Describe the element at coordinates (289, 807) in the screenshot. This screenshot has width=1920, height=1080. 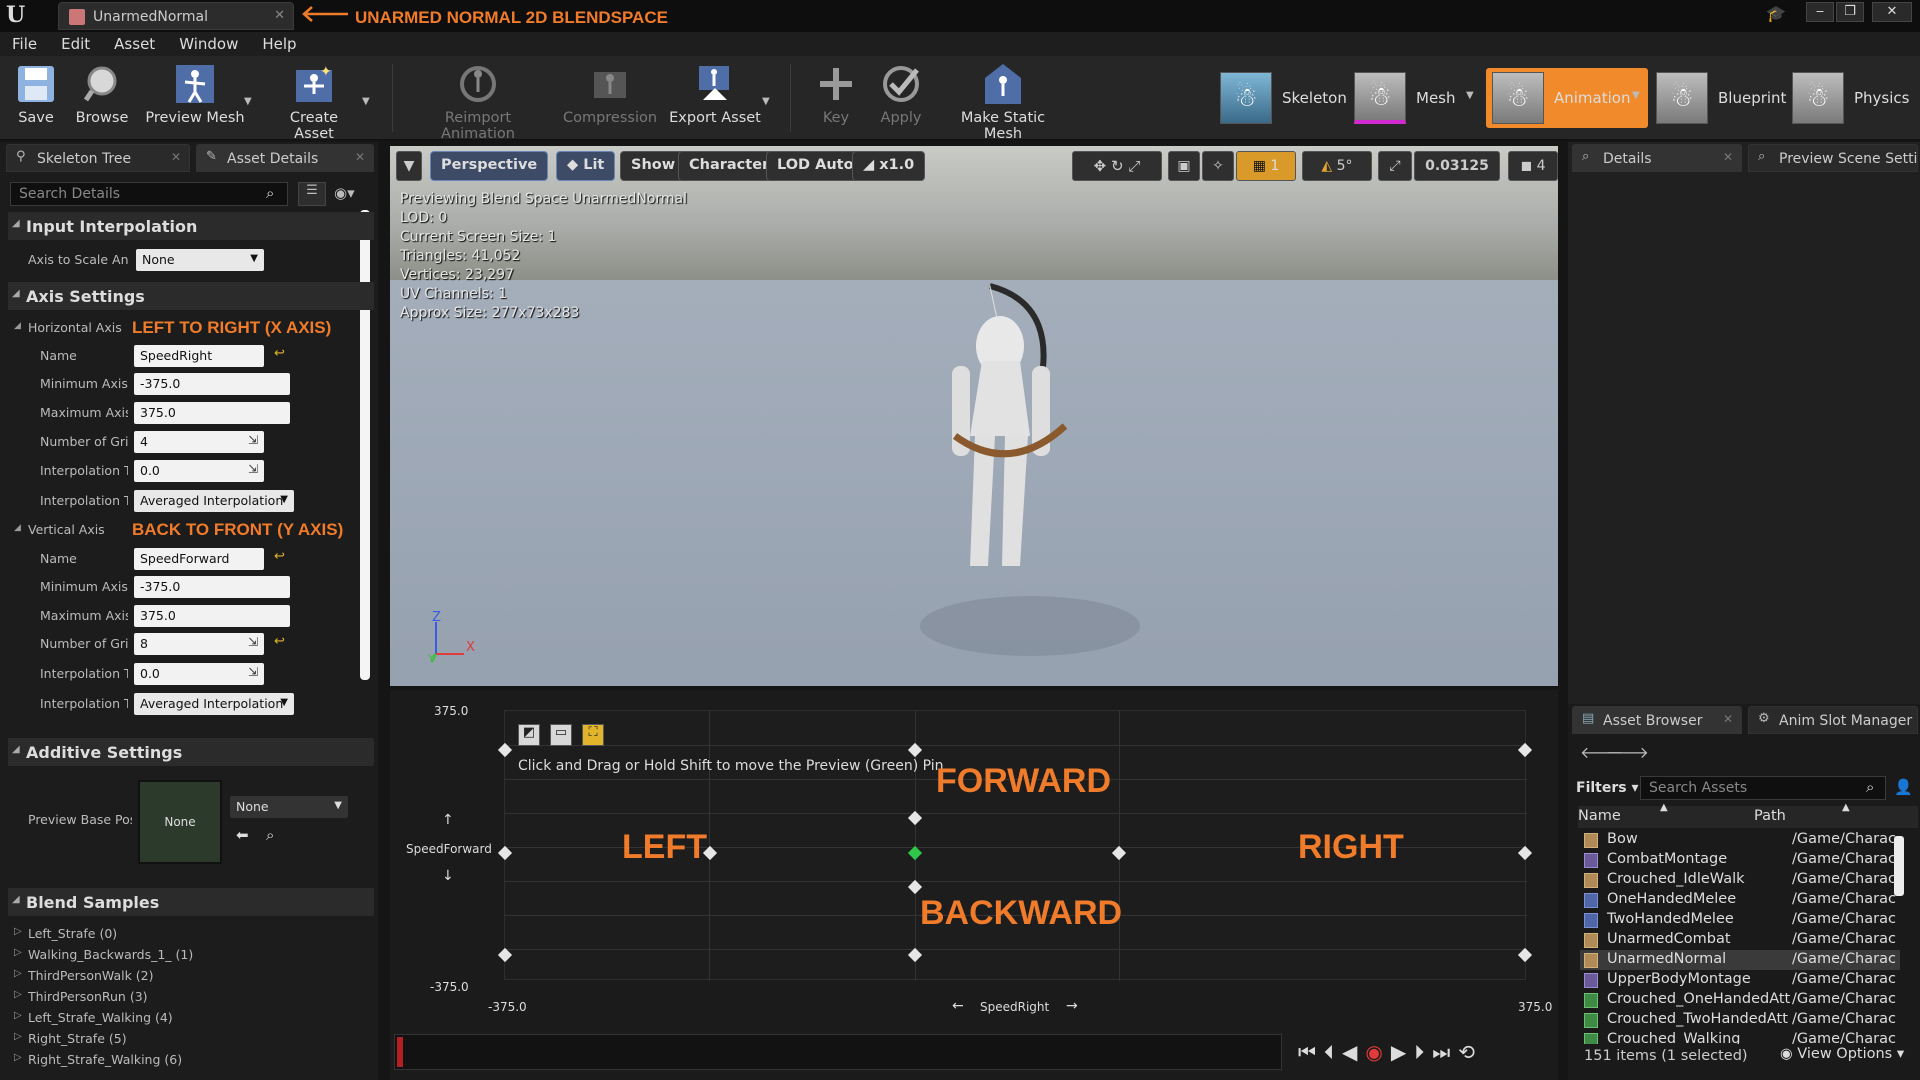
I see `preview-base-pose-select: None` at that location.